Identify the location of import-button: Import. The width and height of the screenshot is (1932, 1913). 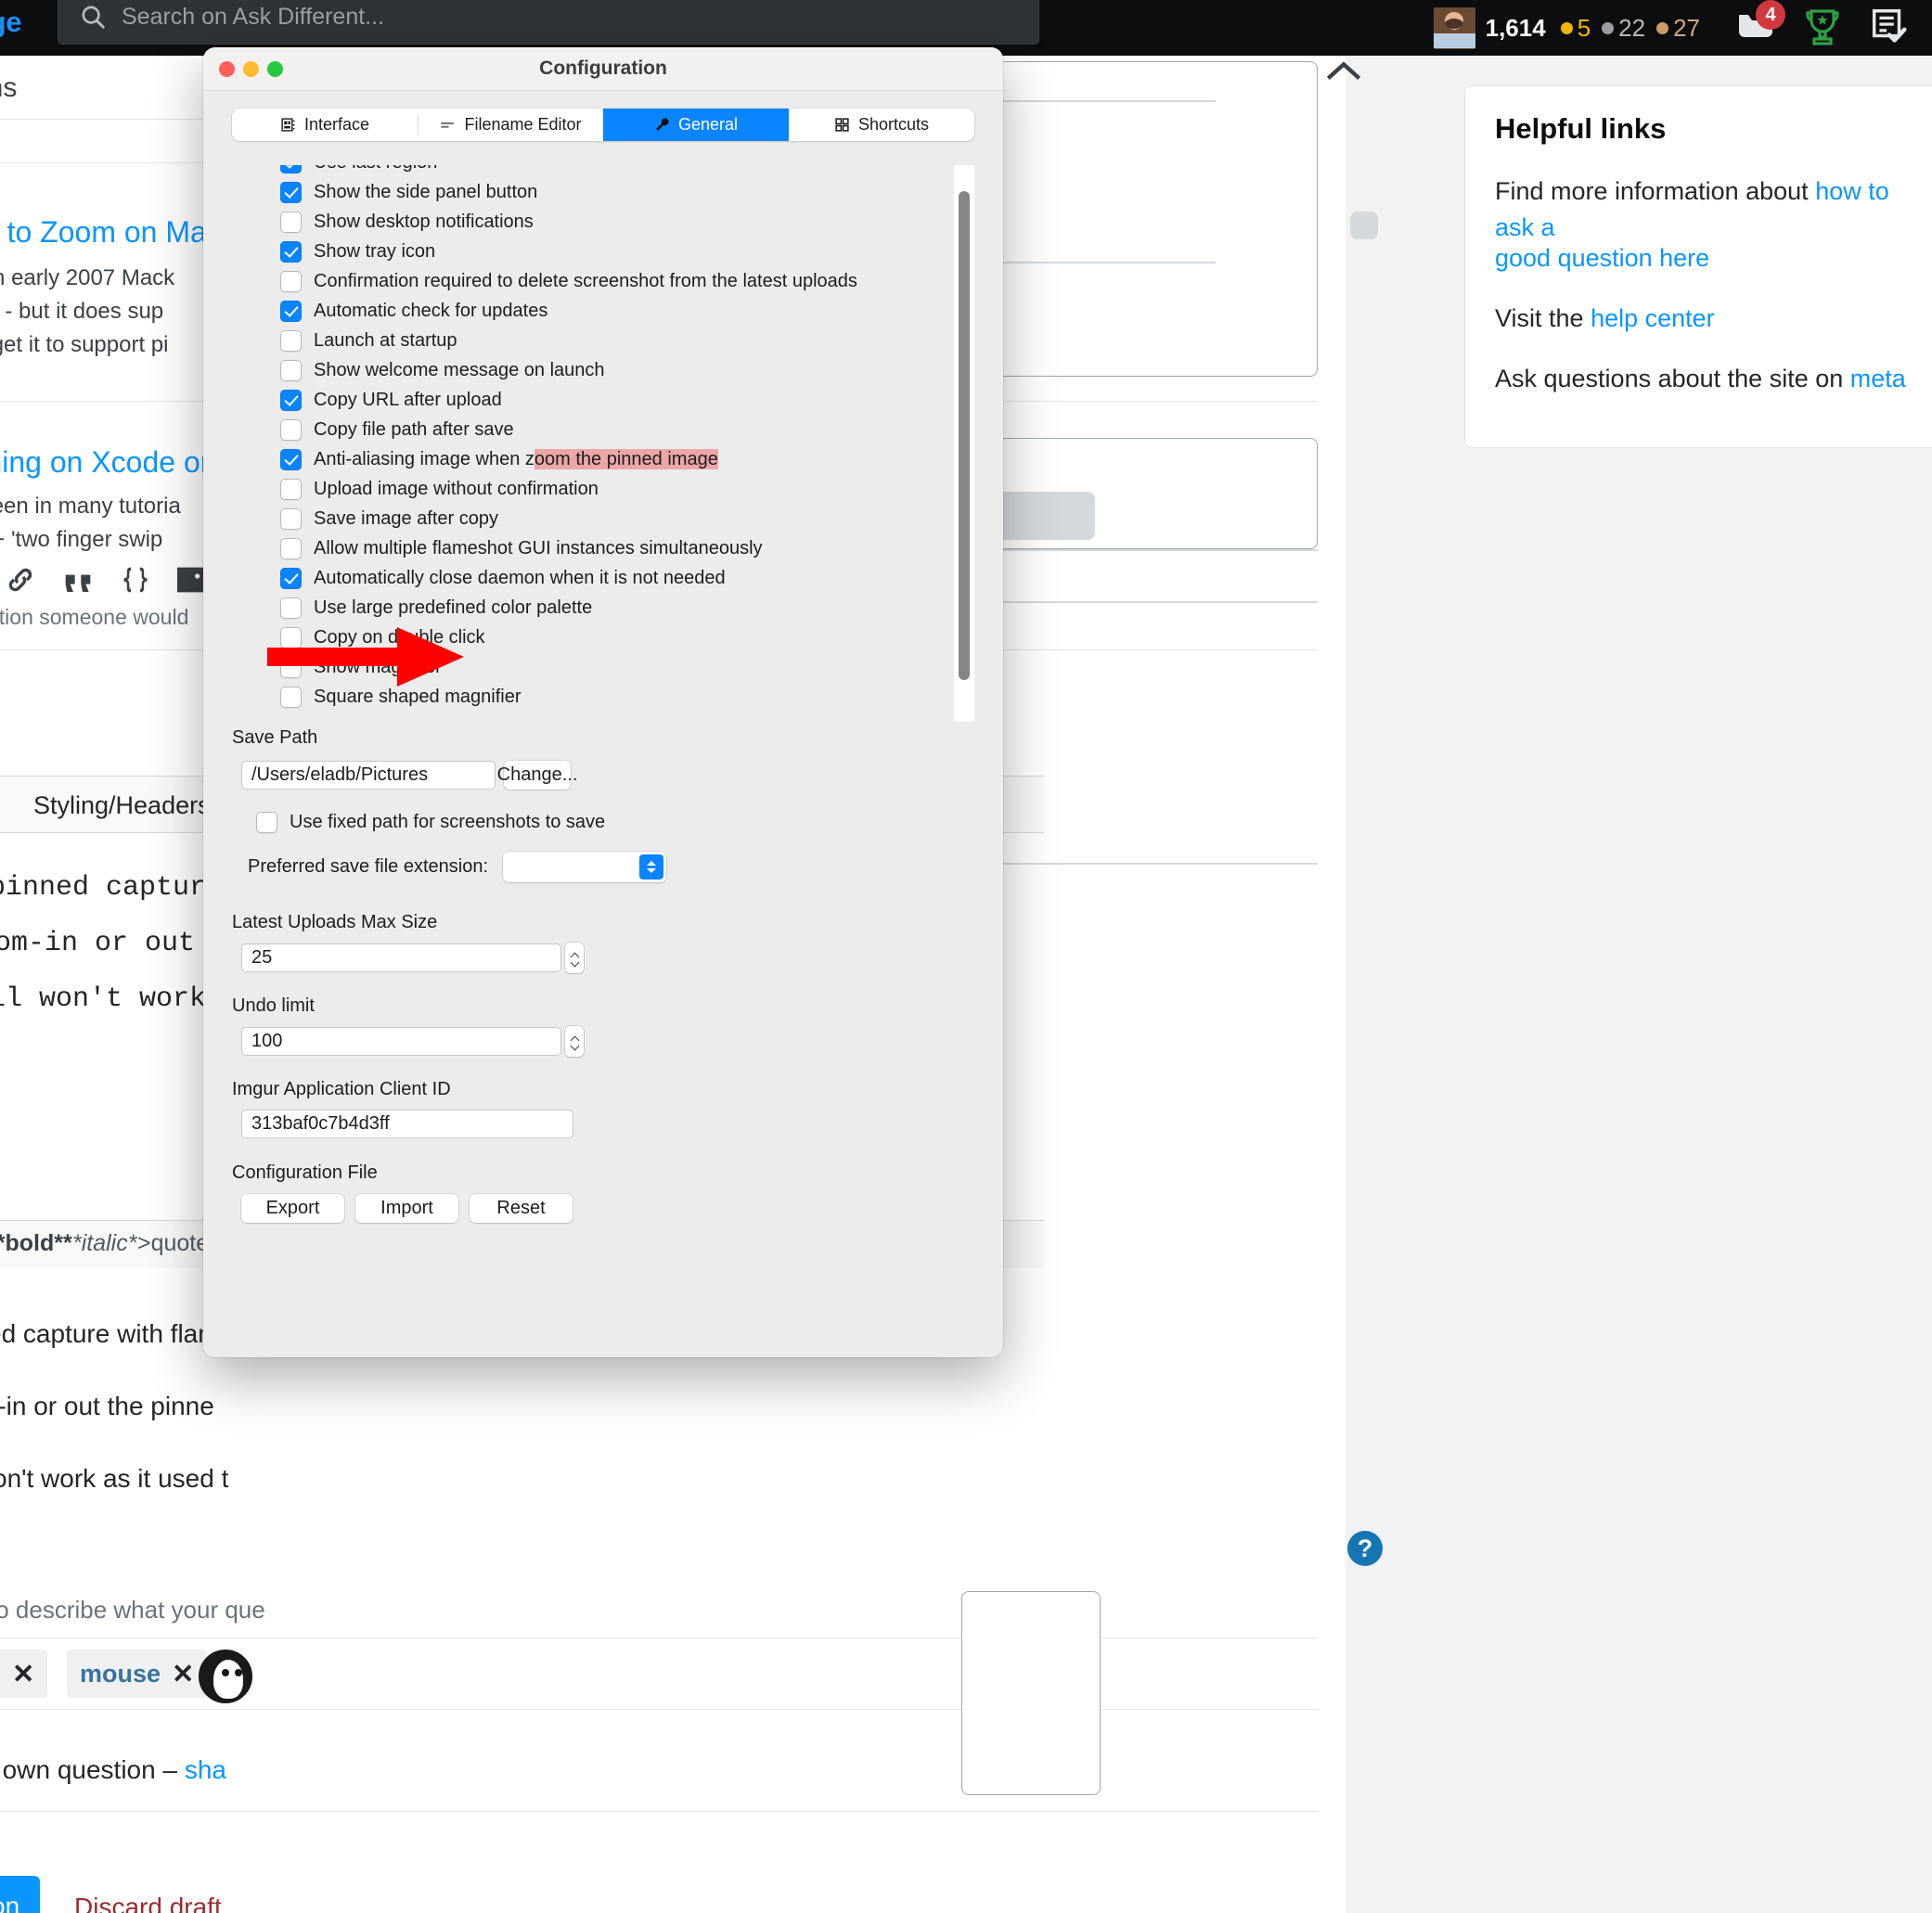
(407, 1208).